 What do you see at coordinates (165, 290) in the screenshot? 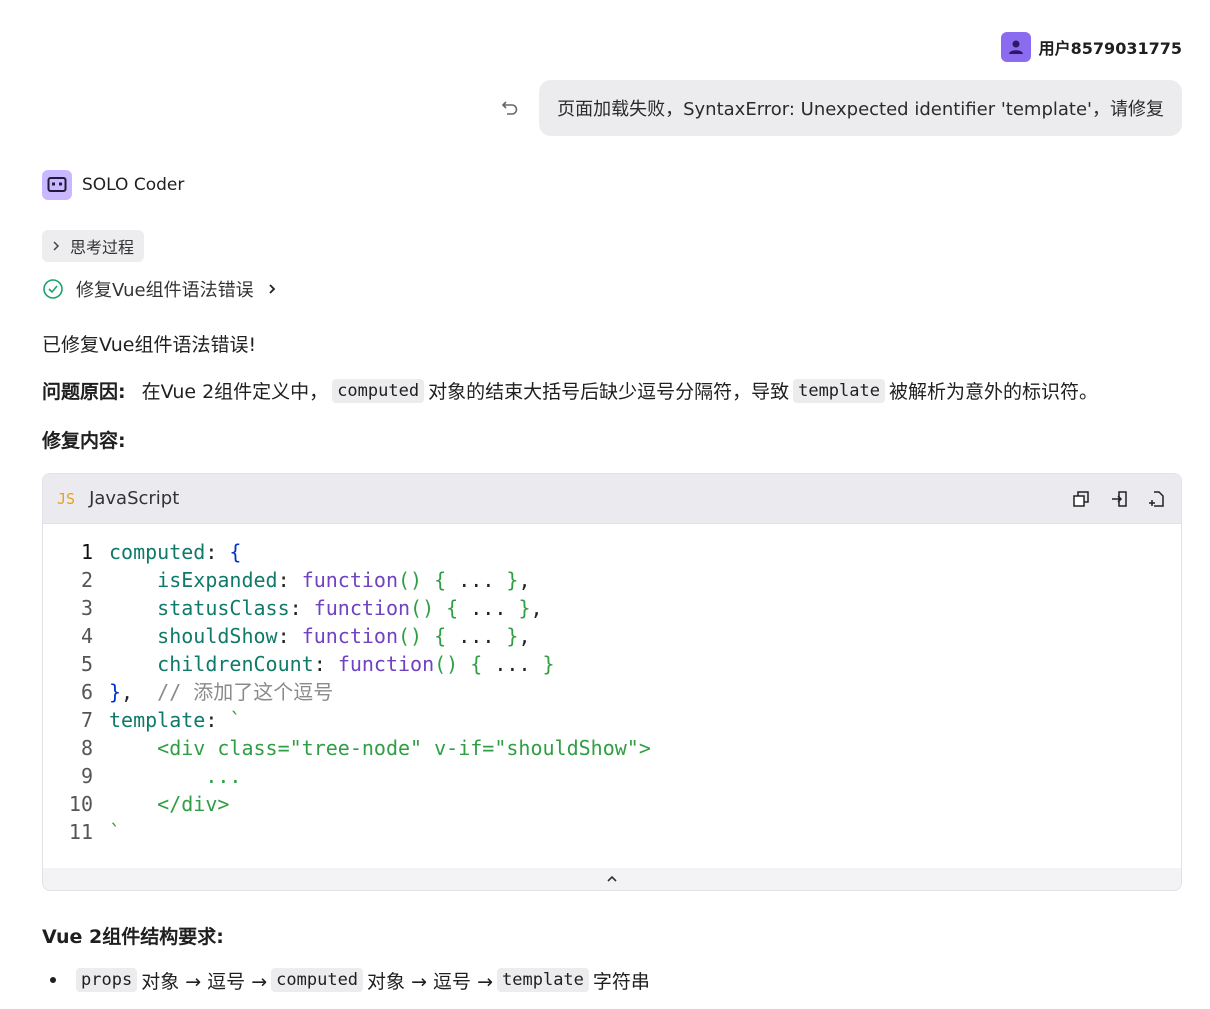
I see `task-label: 修复Vue组件语法错误` at bounding box center [165, 290].